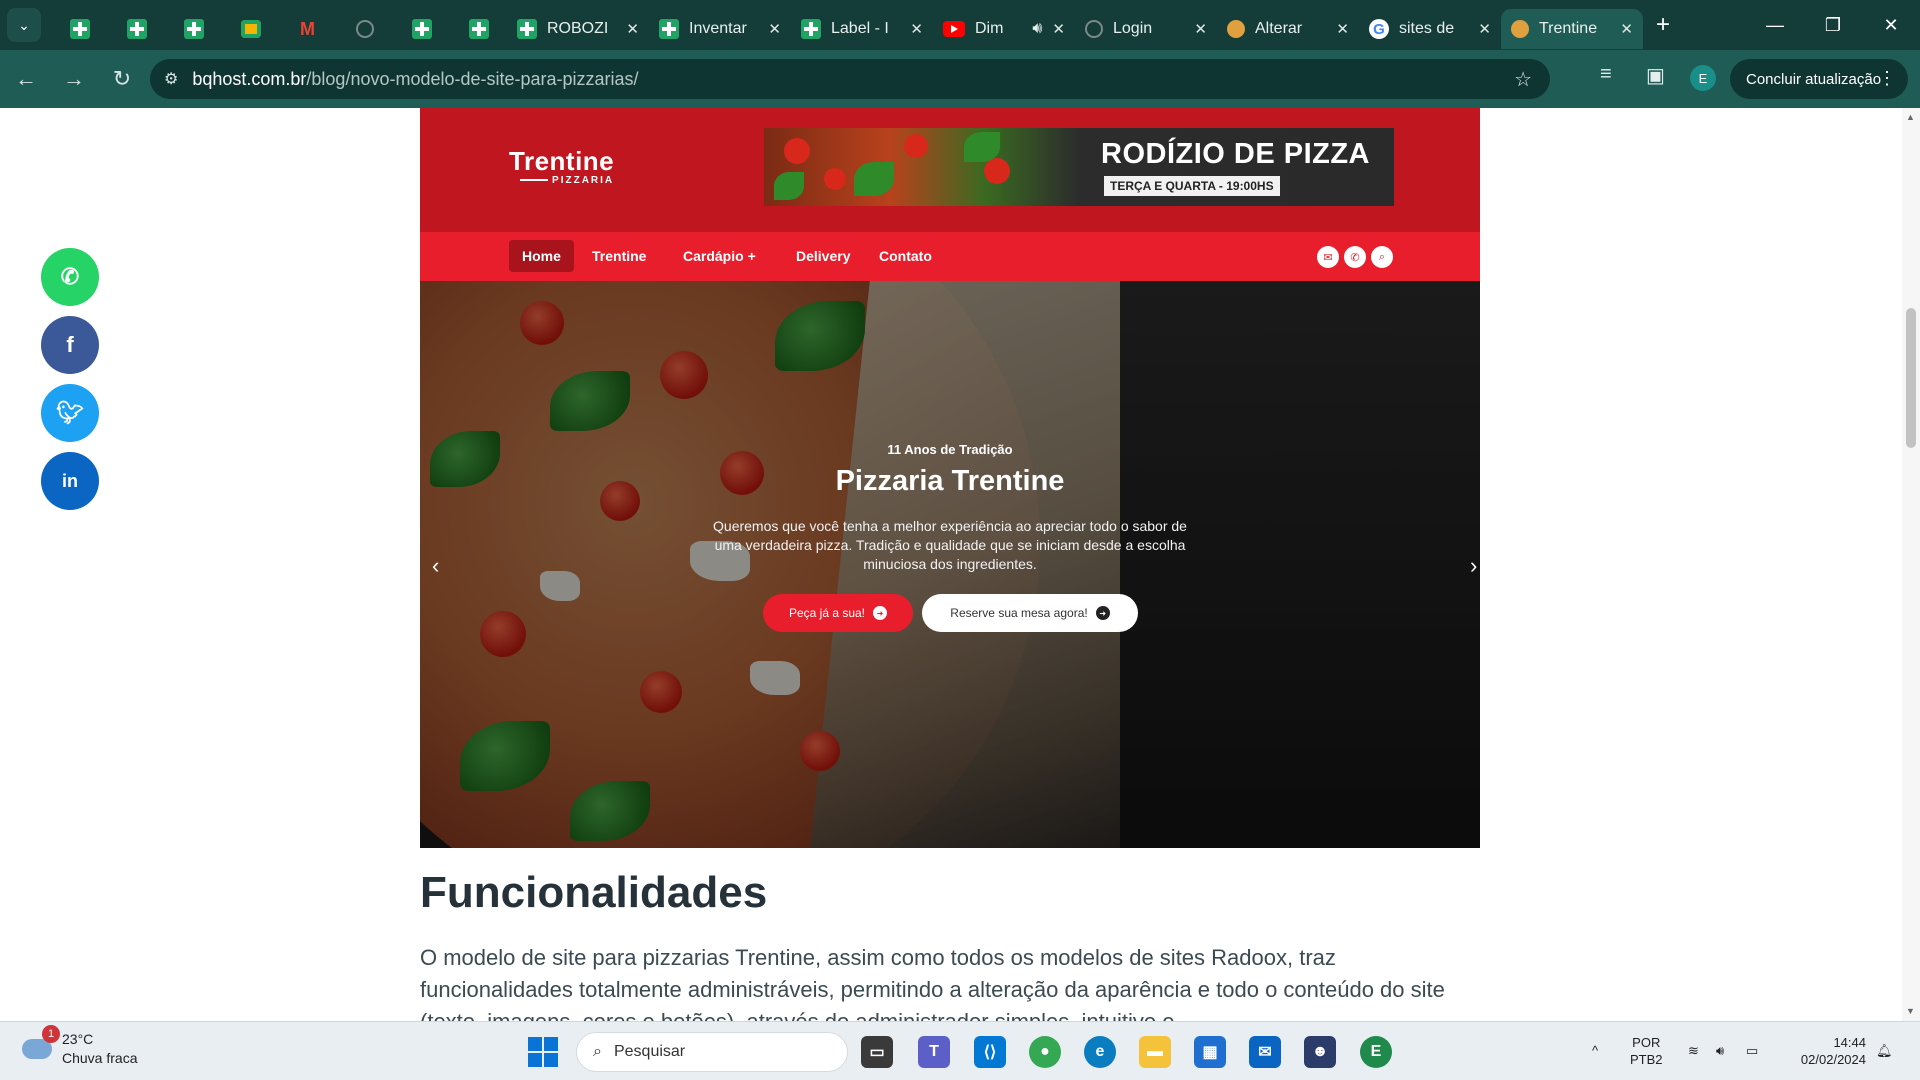  Describe the element at coordinates (1606, 74) in the screenshot. I see `media-controls-icon: ≡` at that location.